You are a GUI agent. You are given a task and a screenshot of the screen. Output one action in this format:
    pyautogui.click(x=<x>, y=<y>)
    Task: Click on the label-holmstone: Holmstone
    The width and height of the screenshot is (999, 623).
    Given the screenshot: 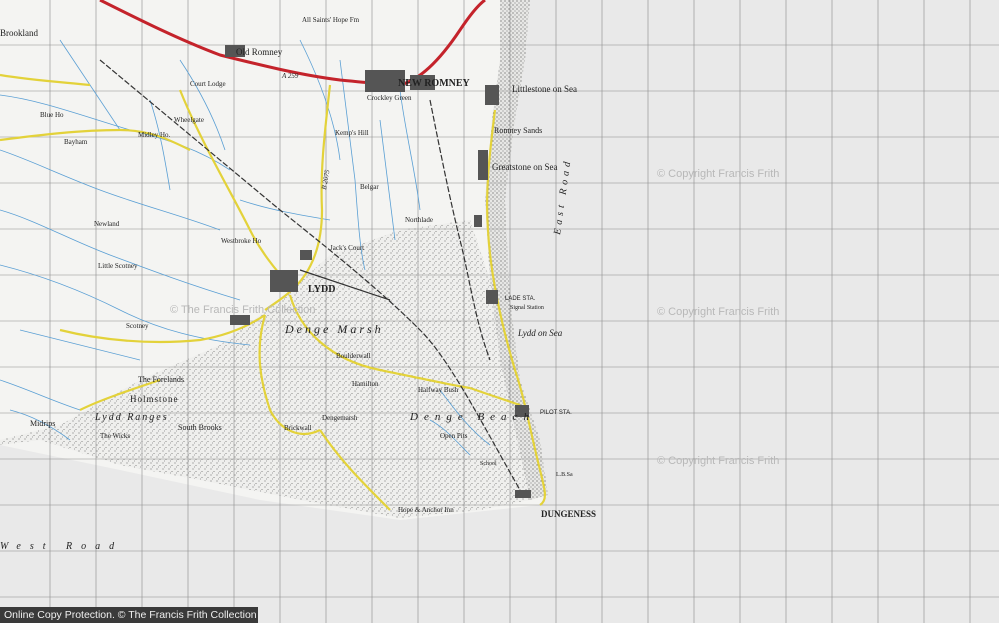 What is the action you would take?
    pyautogui.click(x=154, y=399)
    